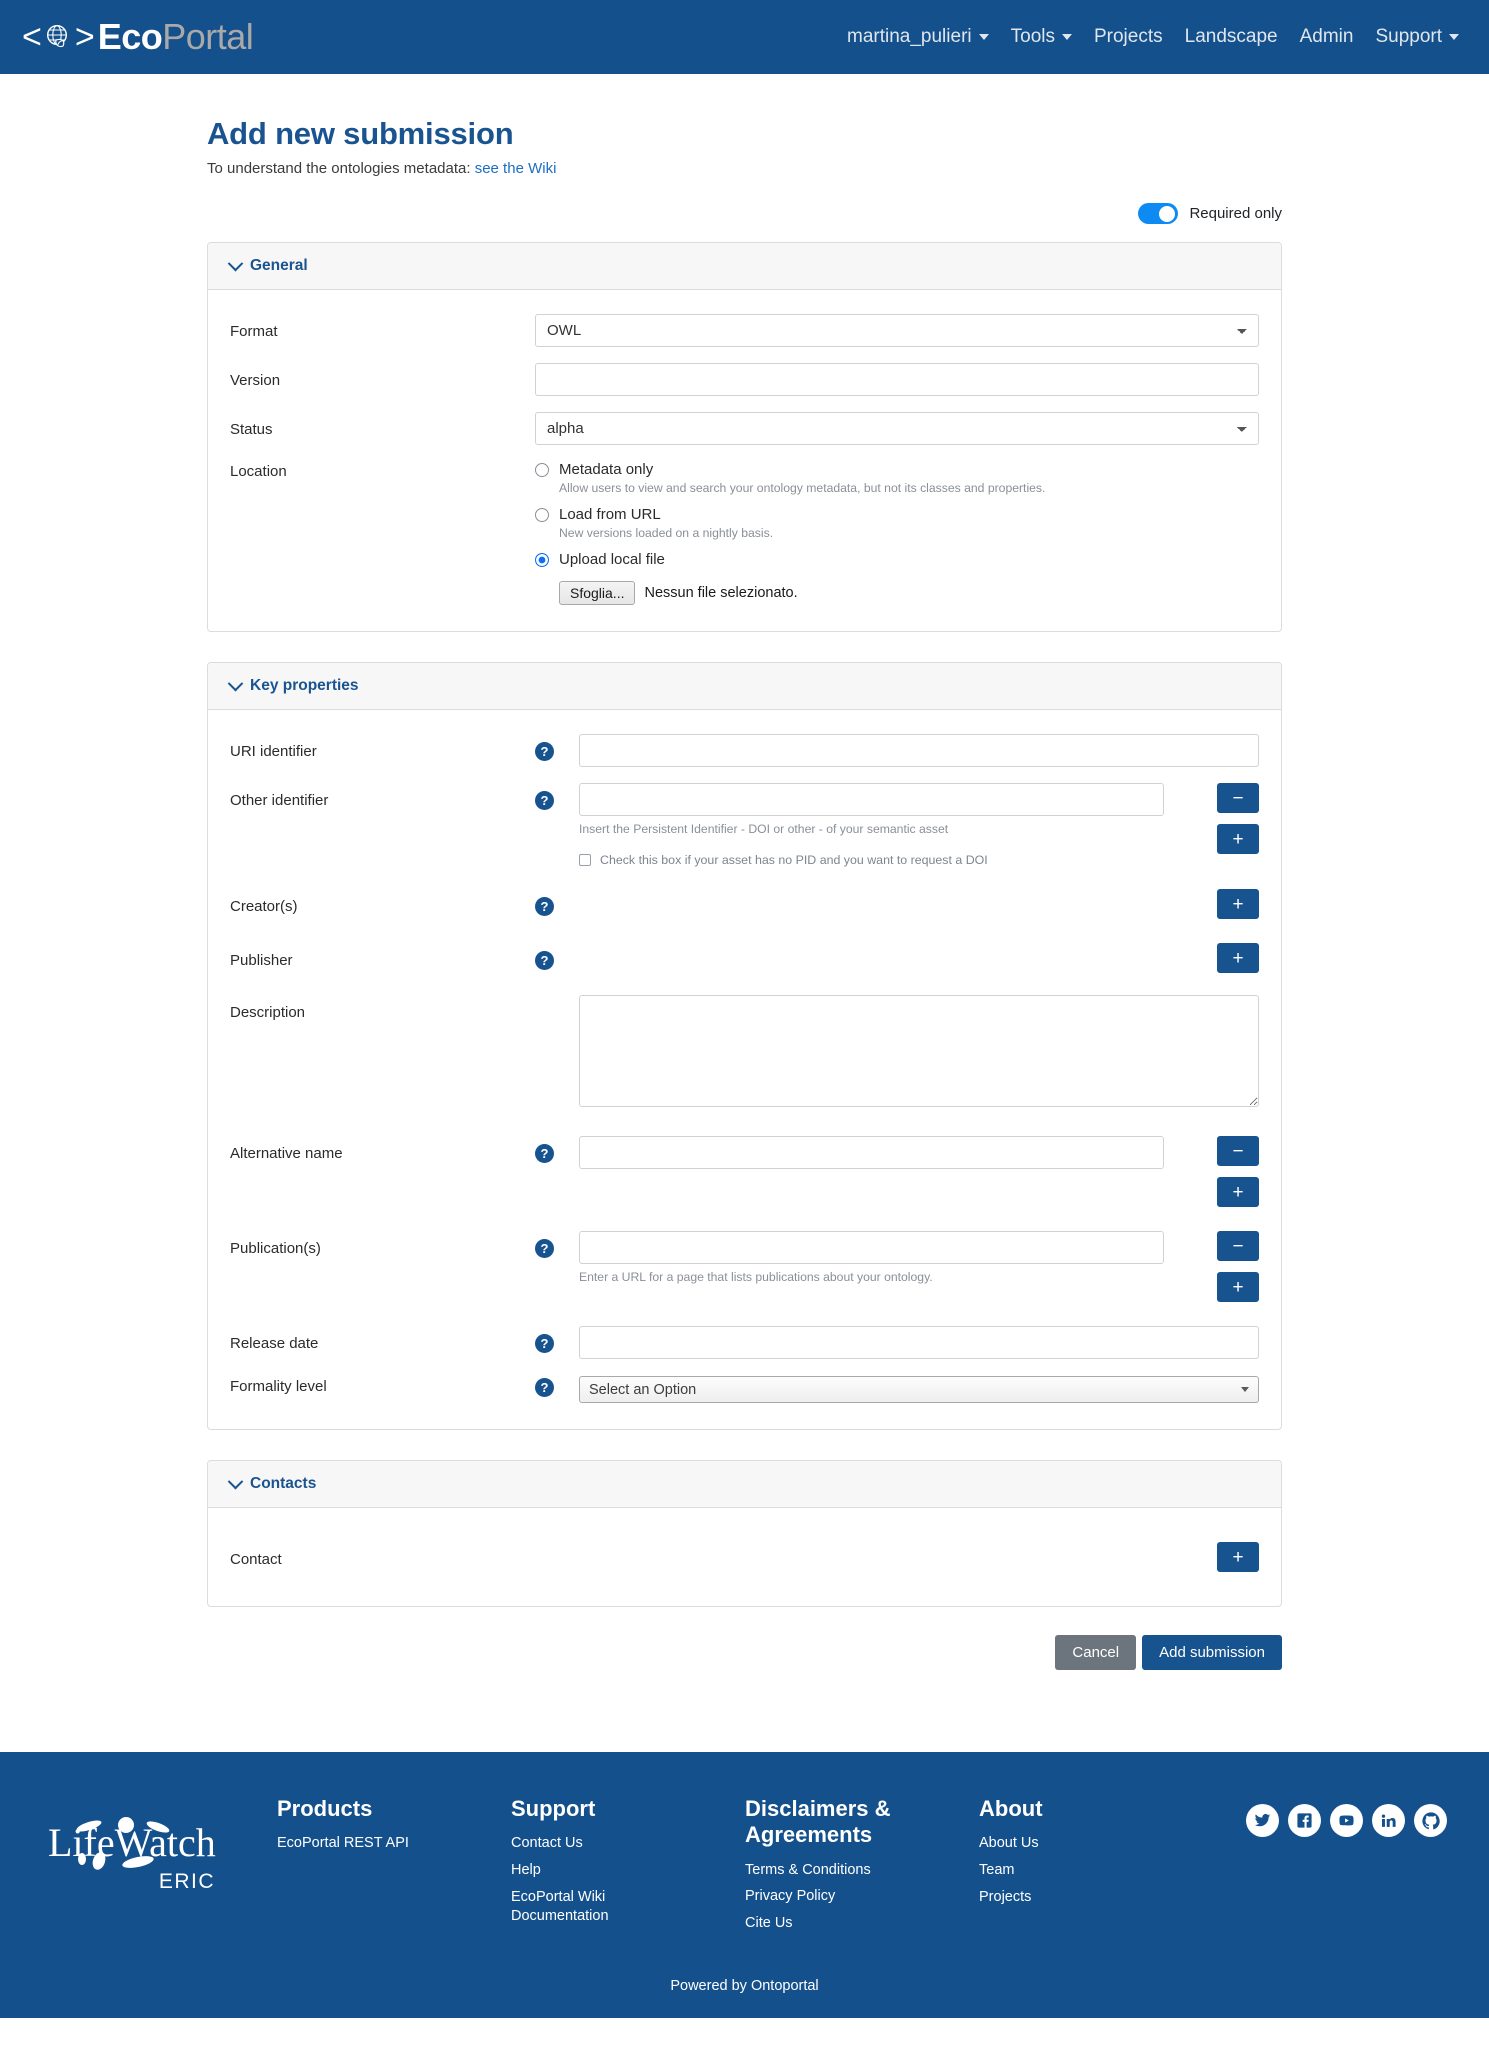  I want to click on add-publisher-button: +, so click(1238, 958).